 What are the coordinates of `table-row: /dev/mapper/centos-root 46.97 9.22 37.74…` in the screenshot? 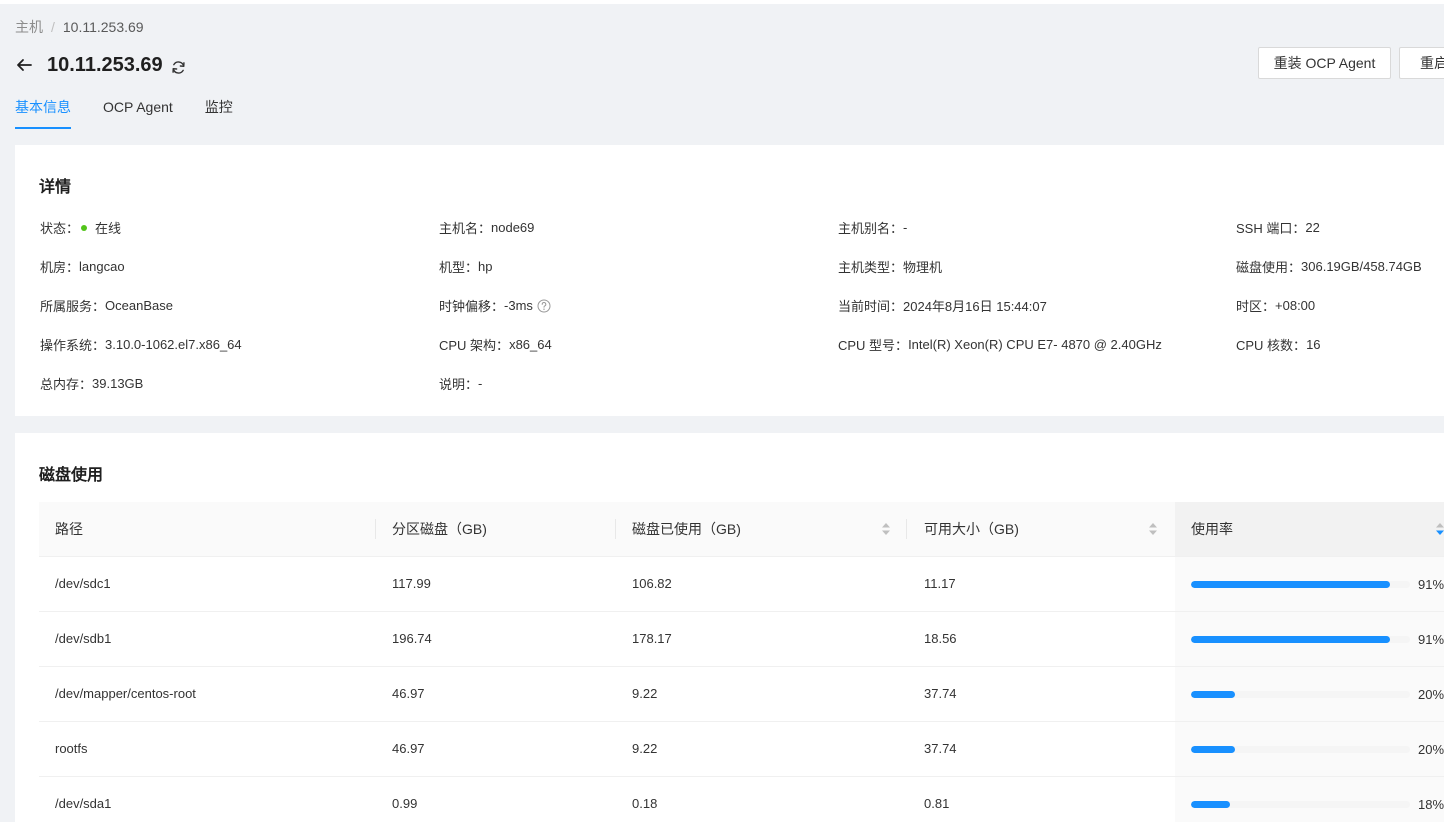 It's located at (741, 694).